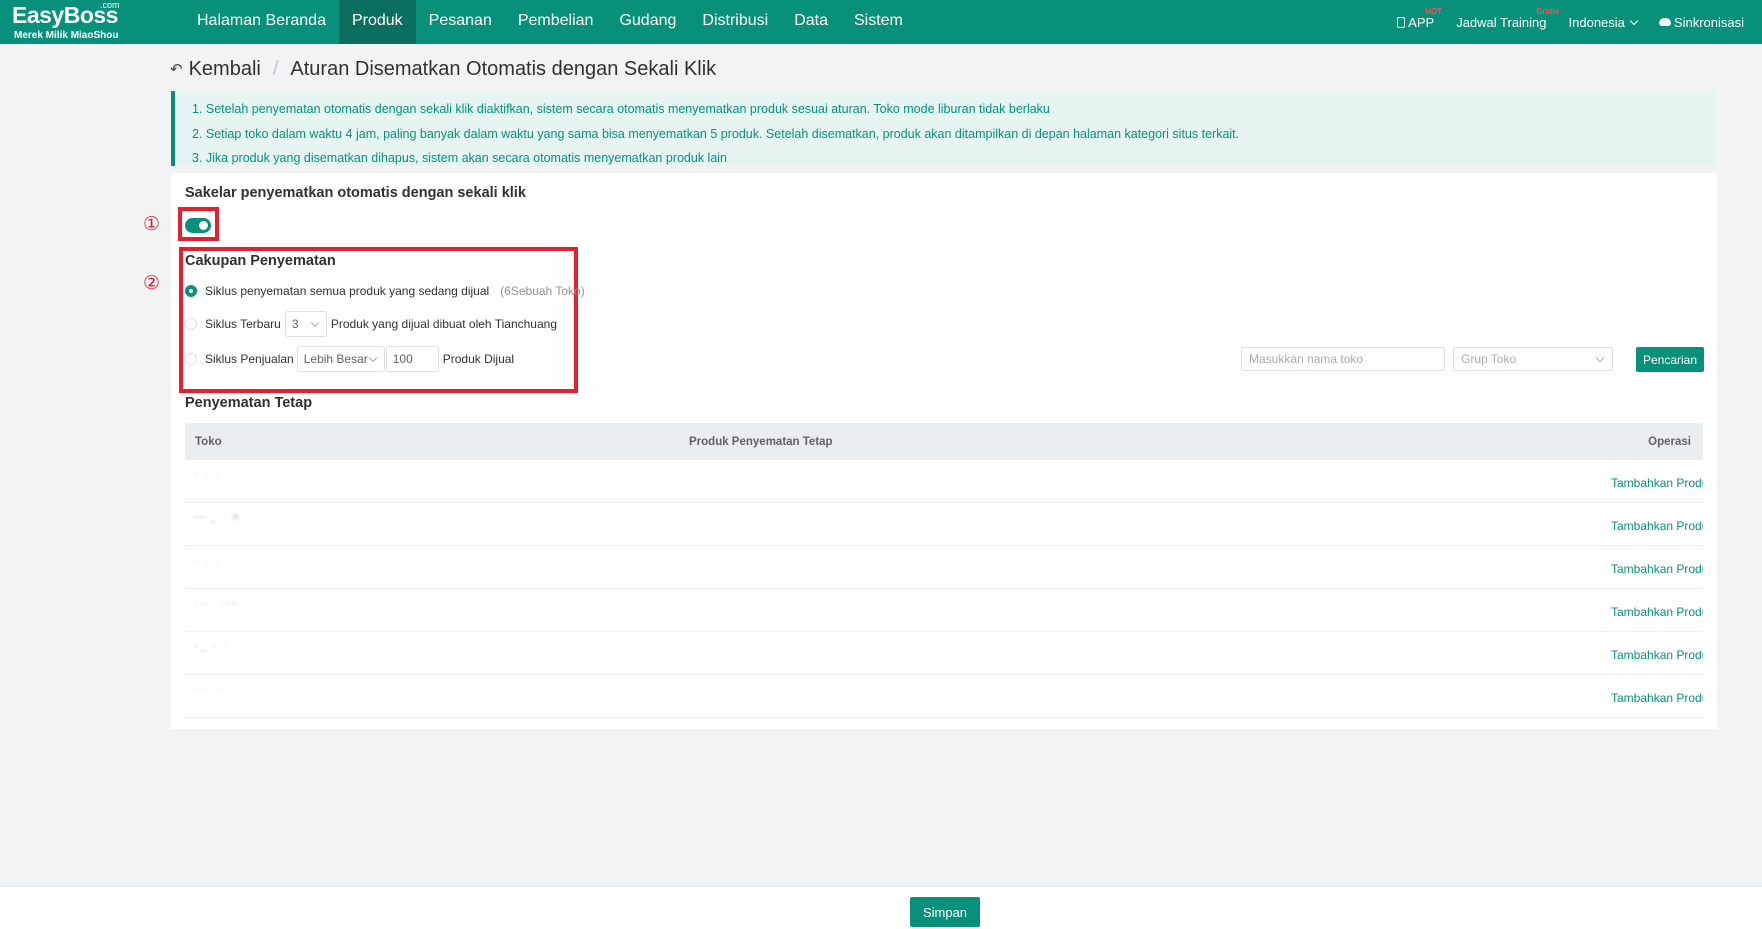 The width and height of the screenshot is (1762, 929). I want to click on nav-item-produk: Produk, so click(377, 22).